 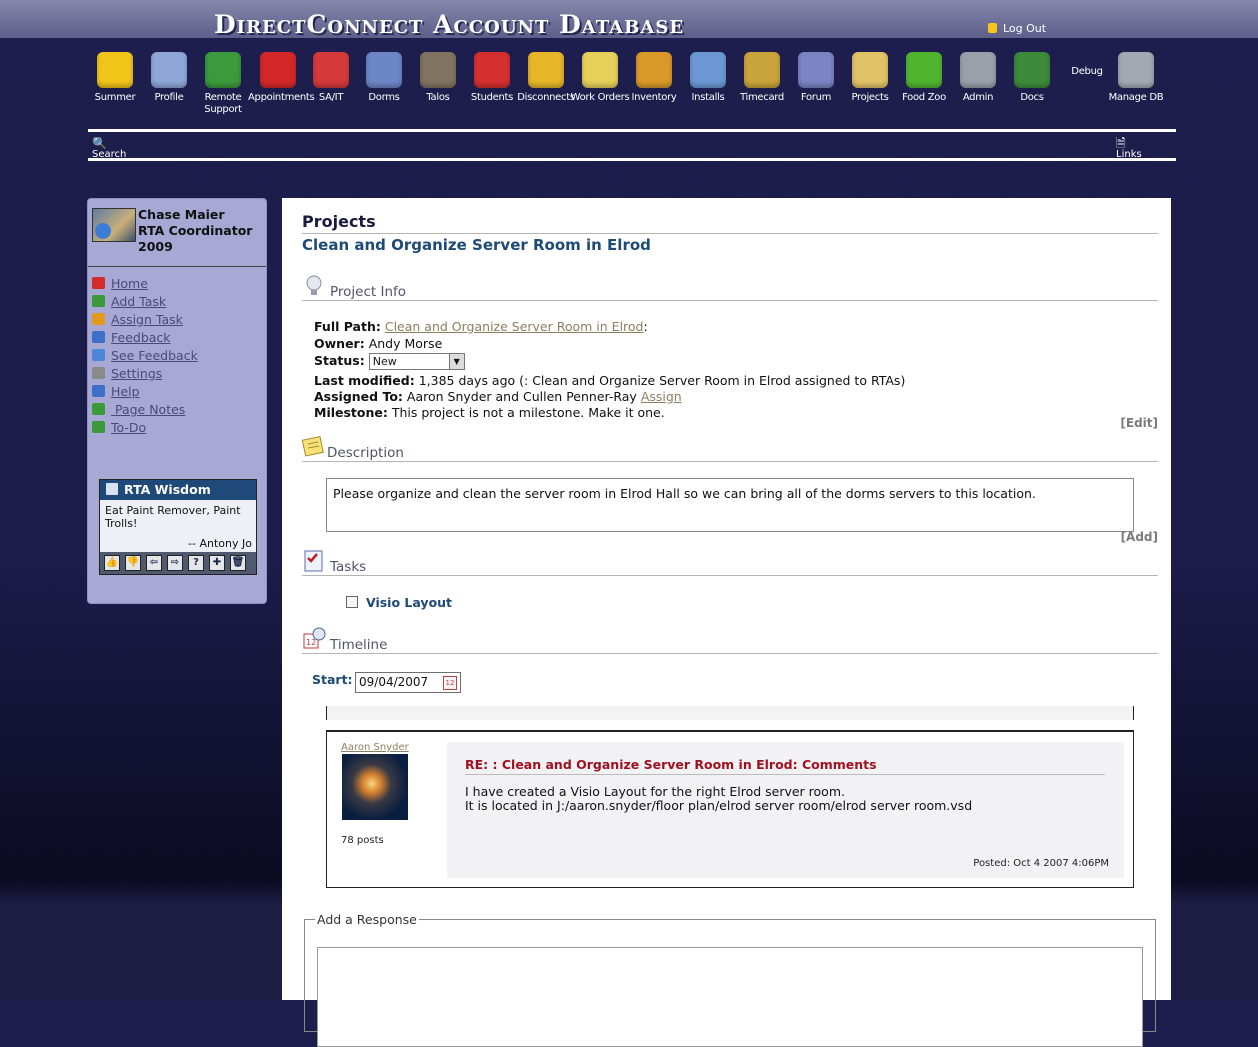 I want to click on project-info-label: Project Info, so click(x=368, y=292).